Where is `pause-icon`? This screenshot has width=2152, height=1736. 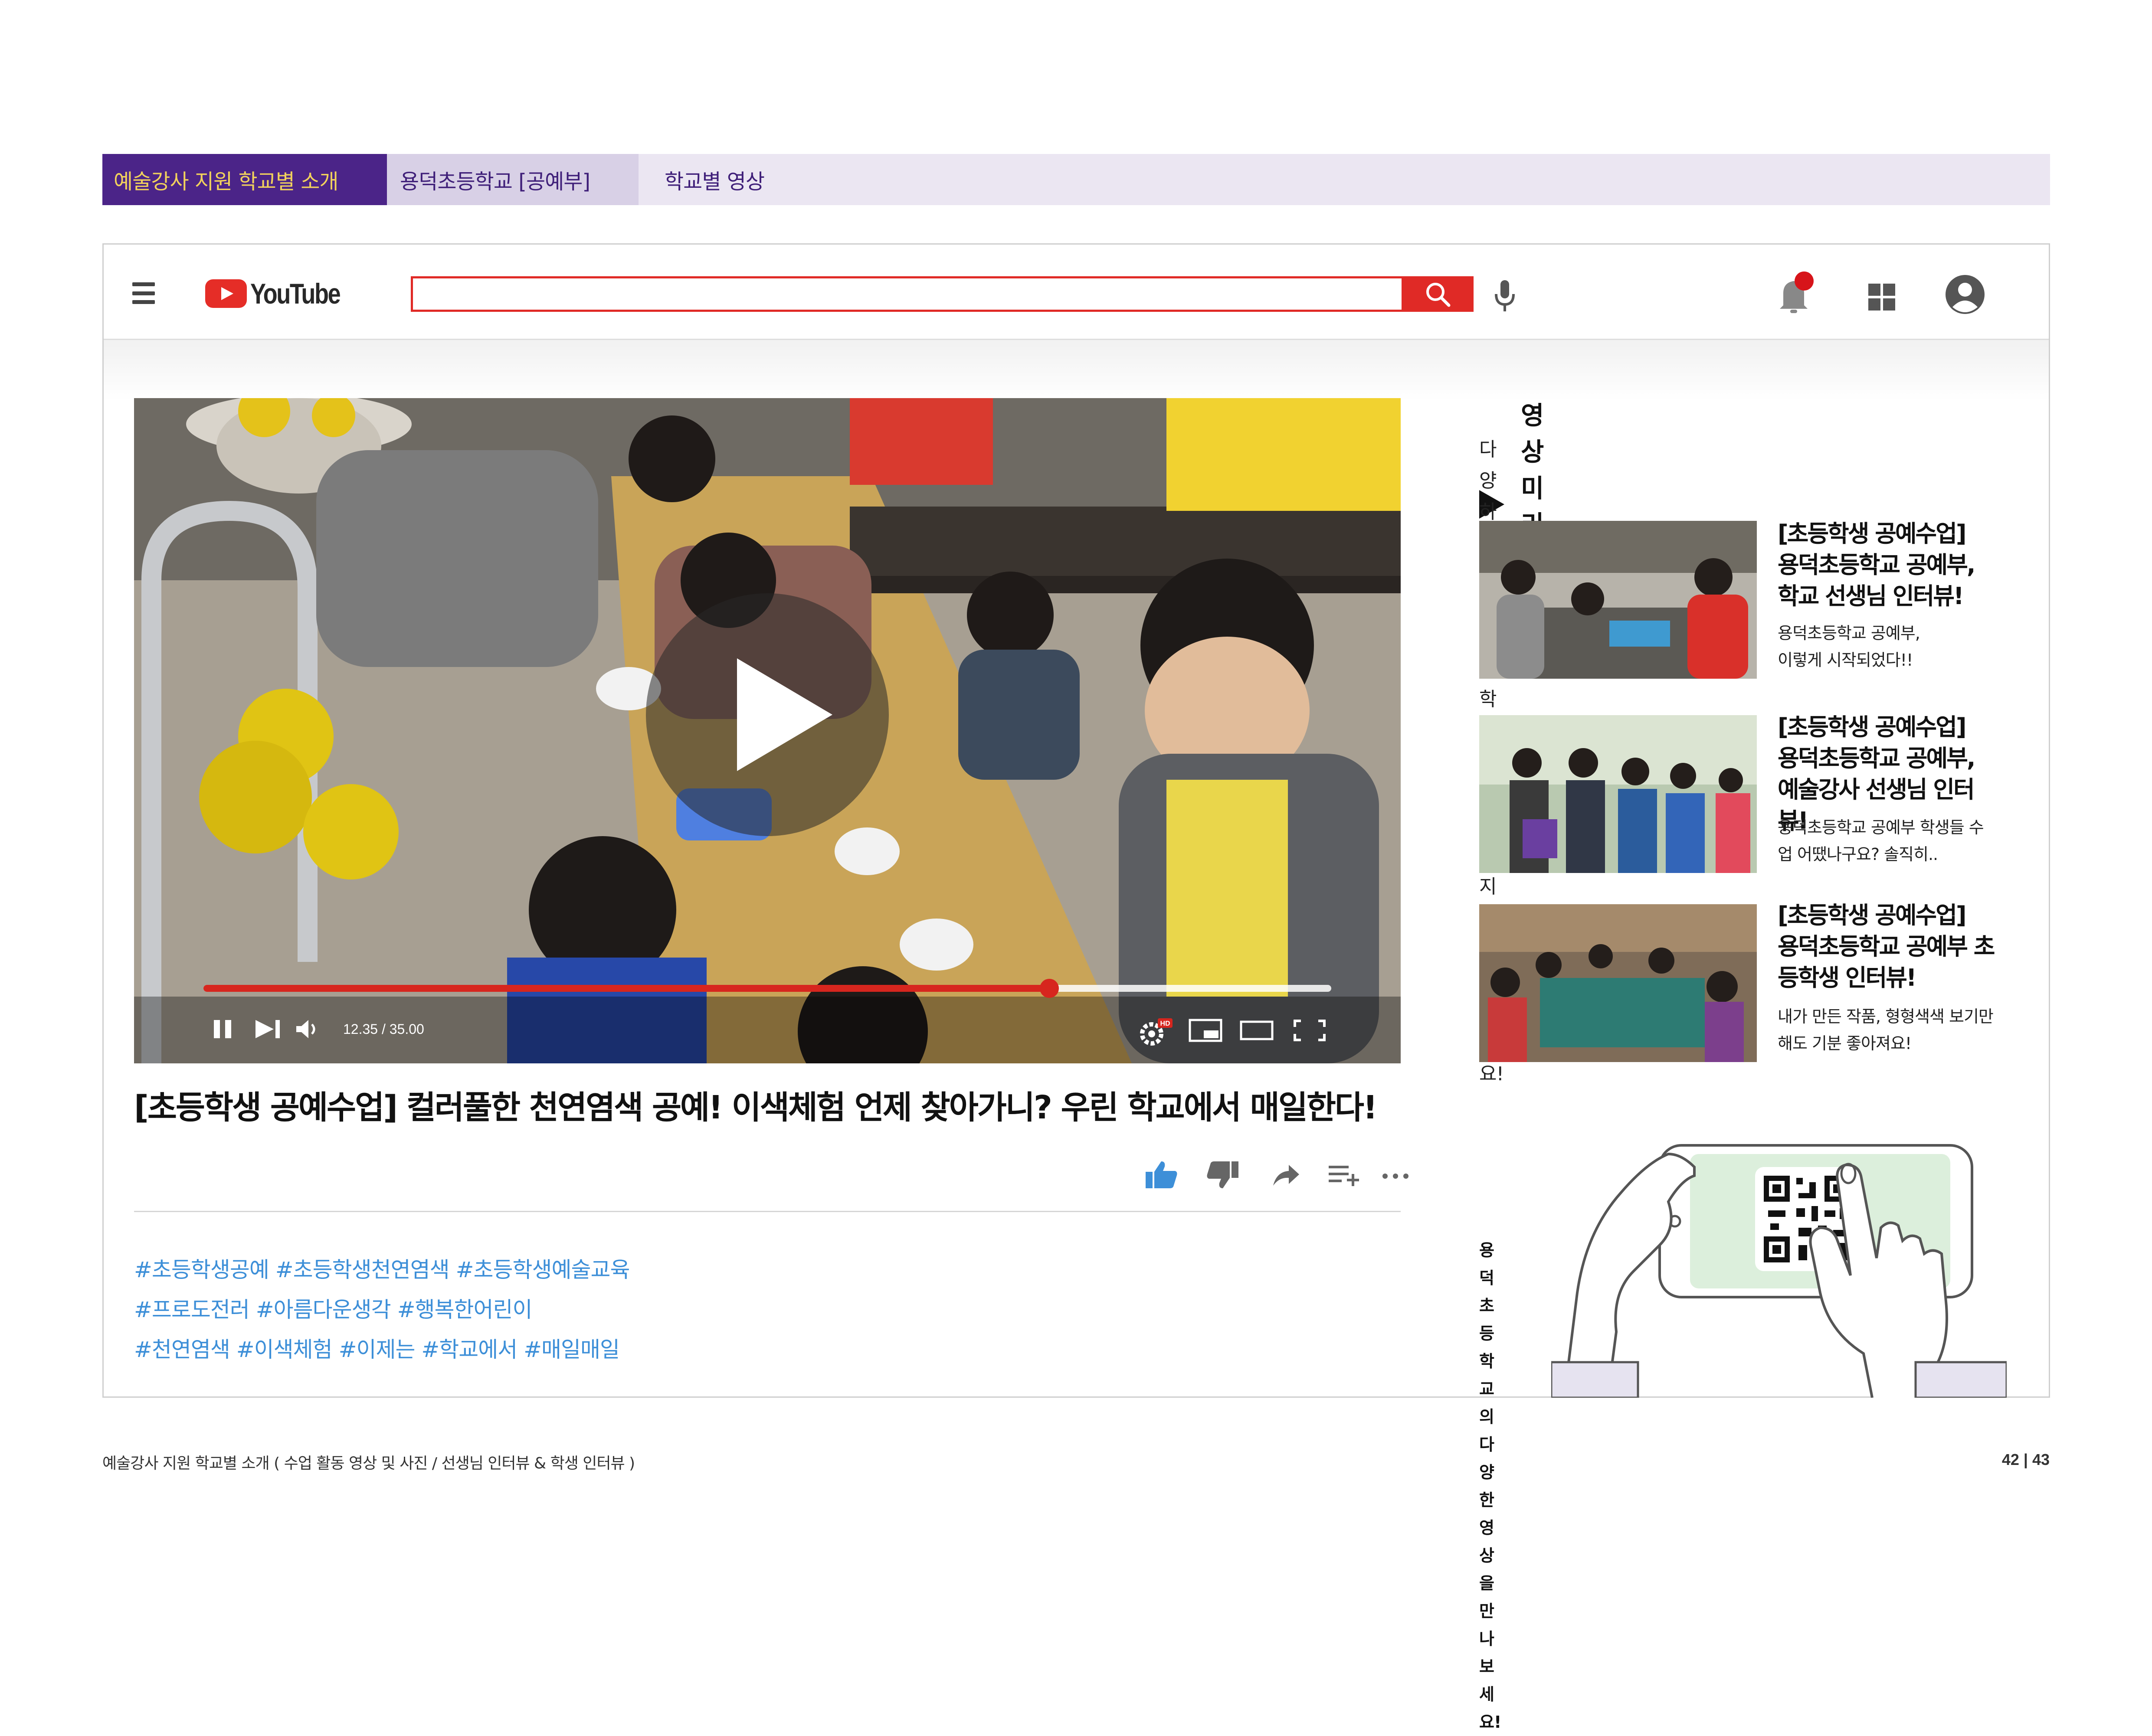 pause-icon is located at coordinates (223, 1029).